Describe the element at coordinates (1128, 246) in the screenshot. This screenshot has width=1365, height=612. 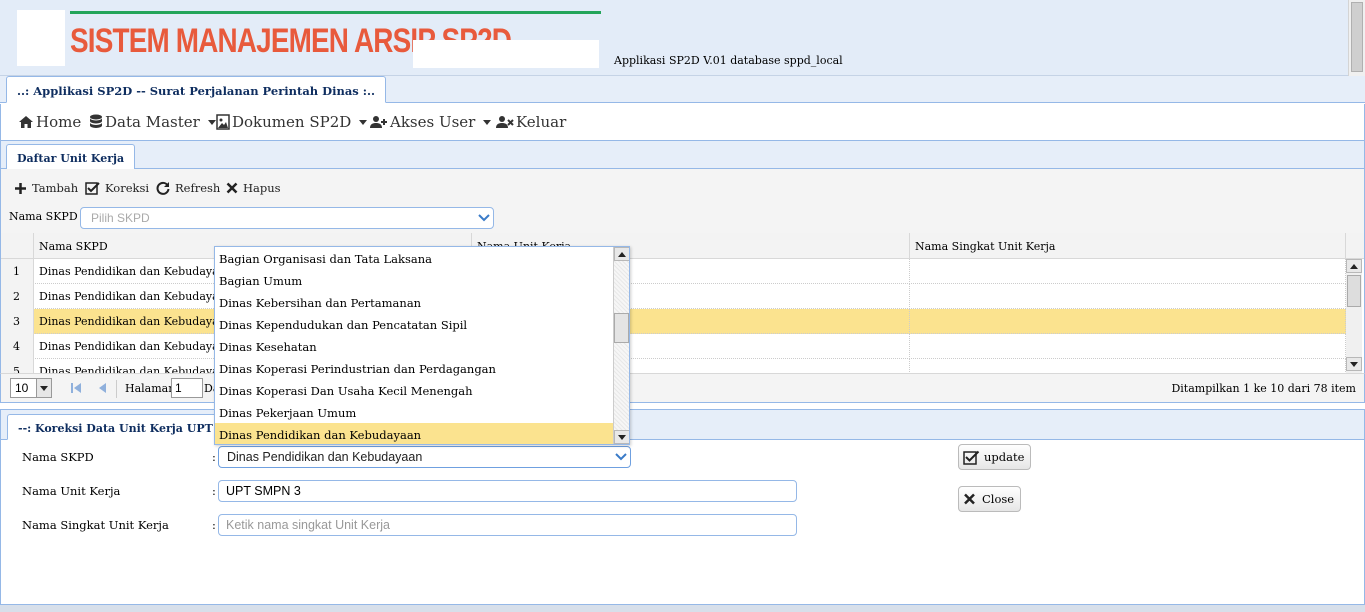
I see `column-header-nama-singkat: Nama Singkat Unit Kerja` at that location.